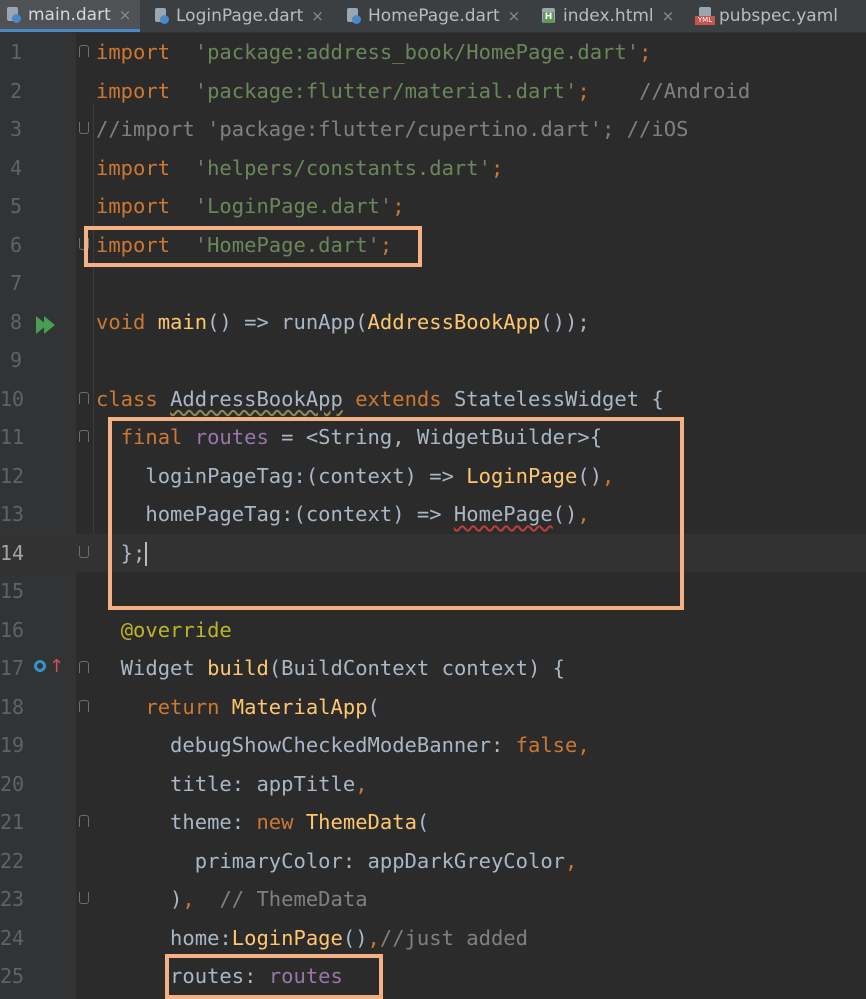  What do you see at coordinates (386, 244) in the screenshot?
I see `code-token: ;` at bounding box center [386, 244].